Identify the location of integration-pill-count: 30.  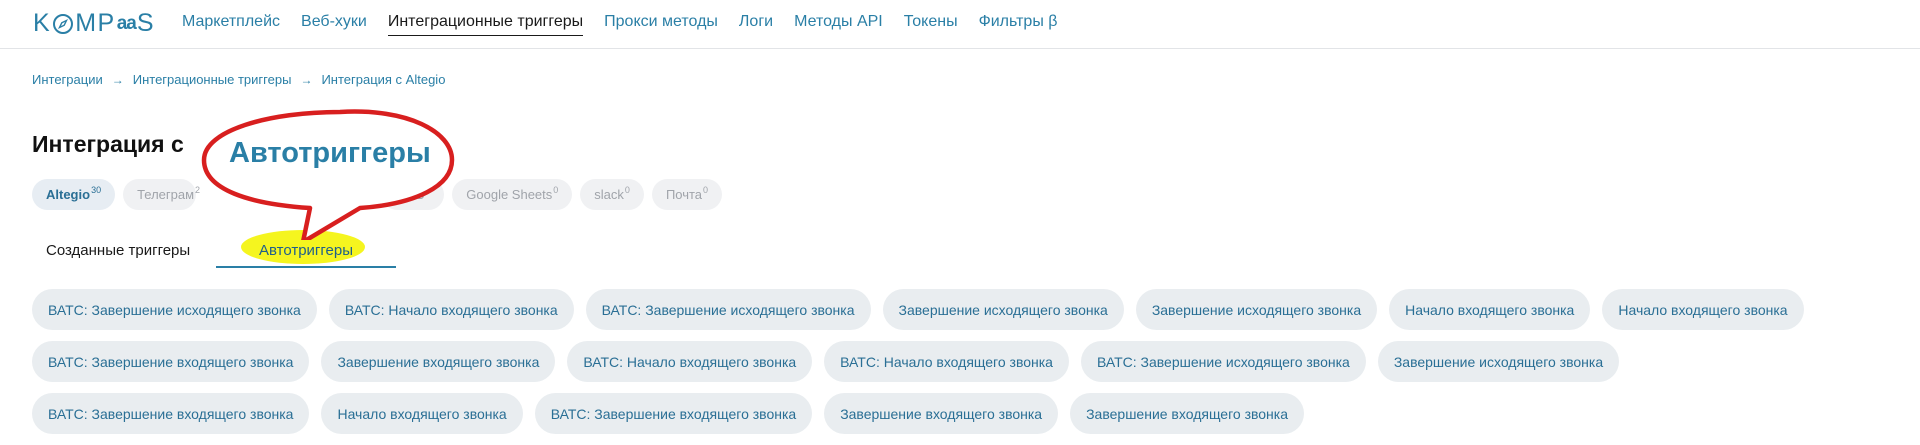
(96, 189).